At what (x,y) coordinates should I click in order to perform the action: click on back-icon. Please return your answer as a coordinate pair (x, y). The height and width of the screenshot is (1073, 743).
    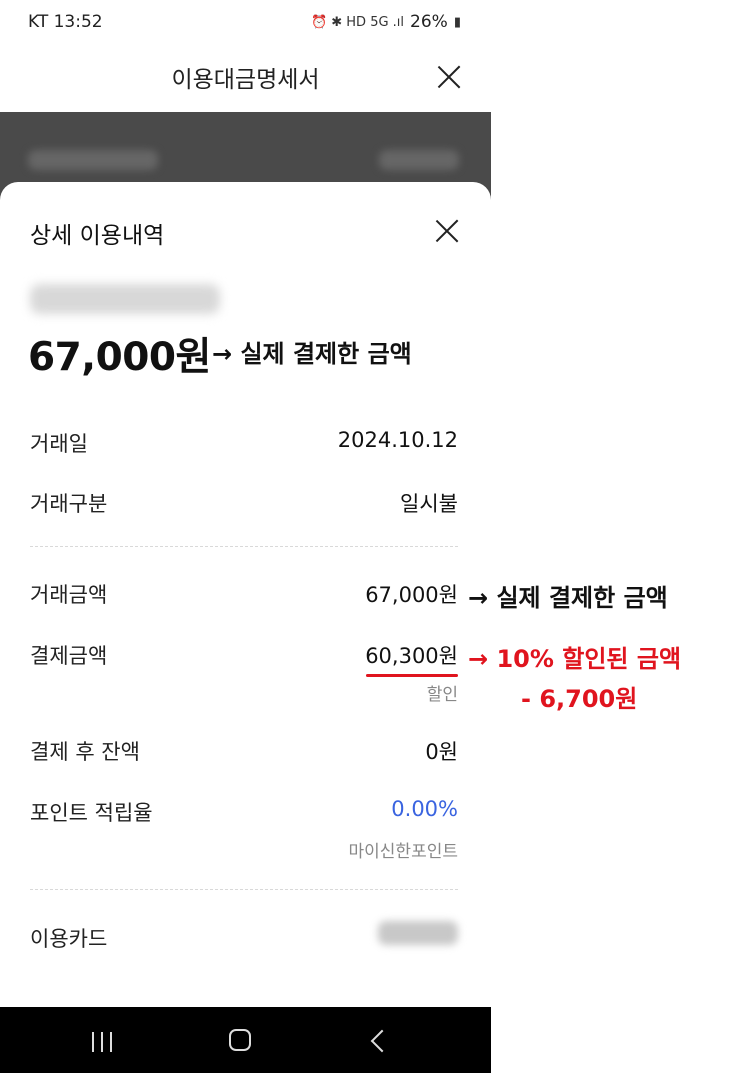
    Looking at the image, I should click on (382, 1041).